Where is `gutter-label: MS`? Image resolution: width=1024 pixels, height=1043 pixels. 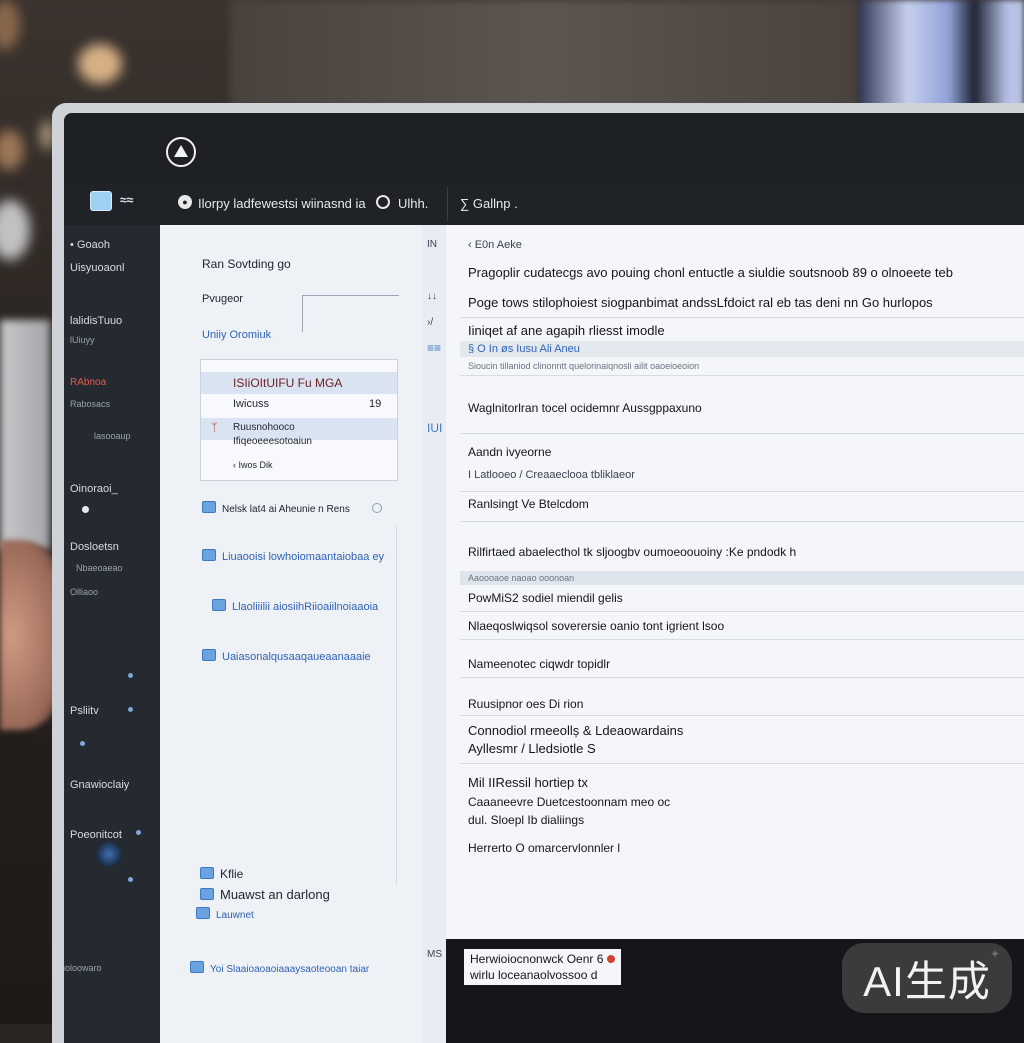
gutter-label: MS is located at coordinates (434, 954).